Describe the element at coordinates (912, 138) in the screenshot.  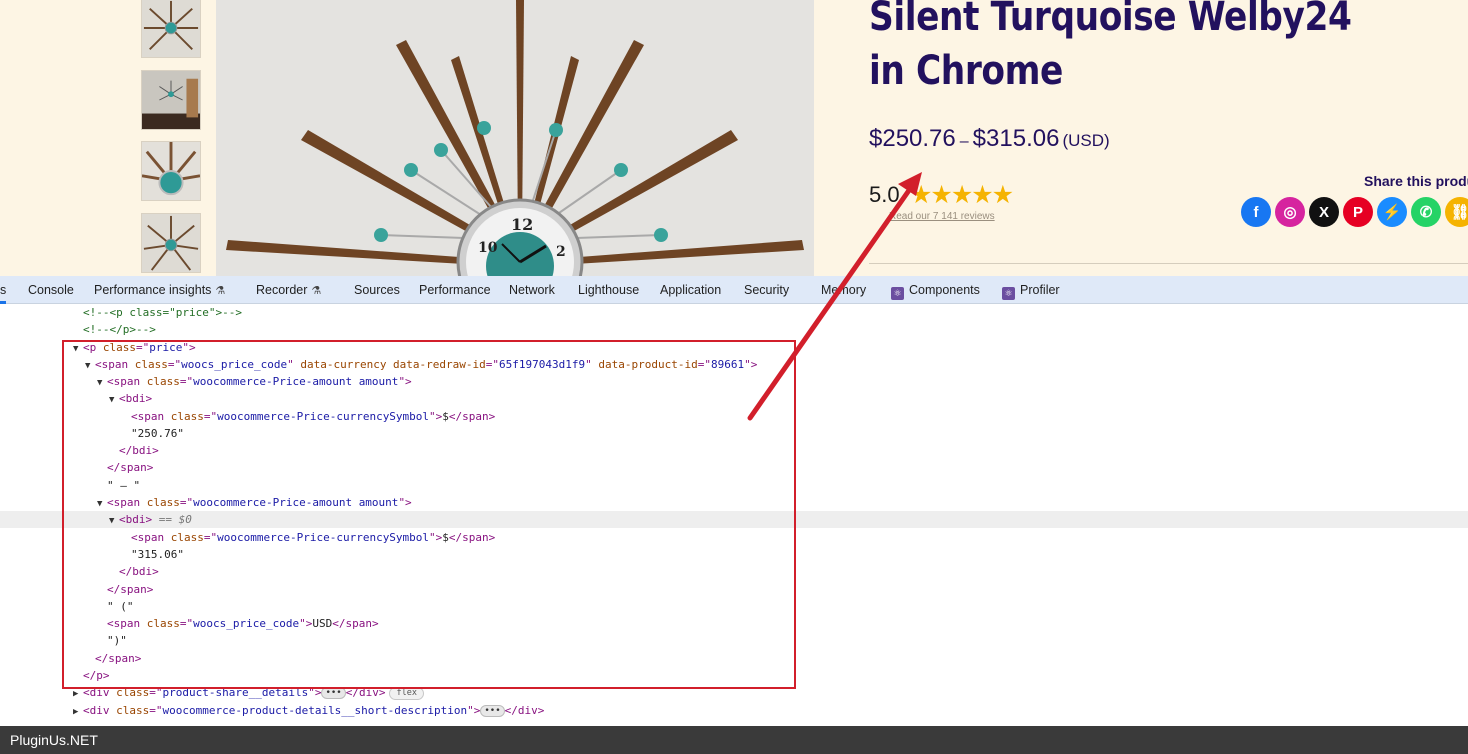
I see `price-from: $250.76` at that location.